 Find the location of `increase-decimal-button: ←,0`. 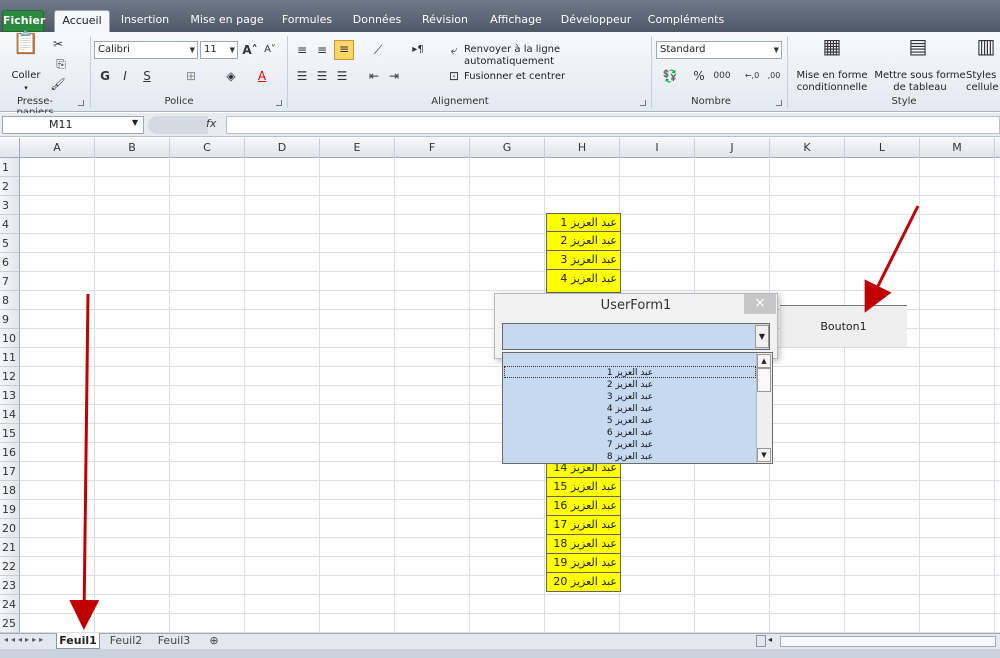

increase-decimal-button: ←,0 is located at coordinates (752, 76).